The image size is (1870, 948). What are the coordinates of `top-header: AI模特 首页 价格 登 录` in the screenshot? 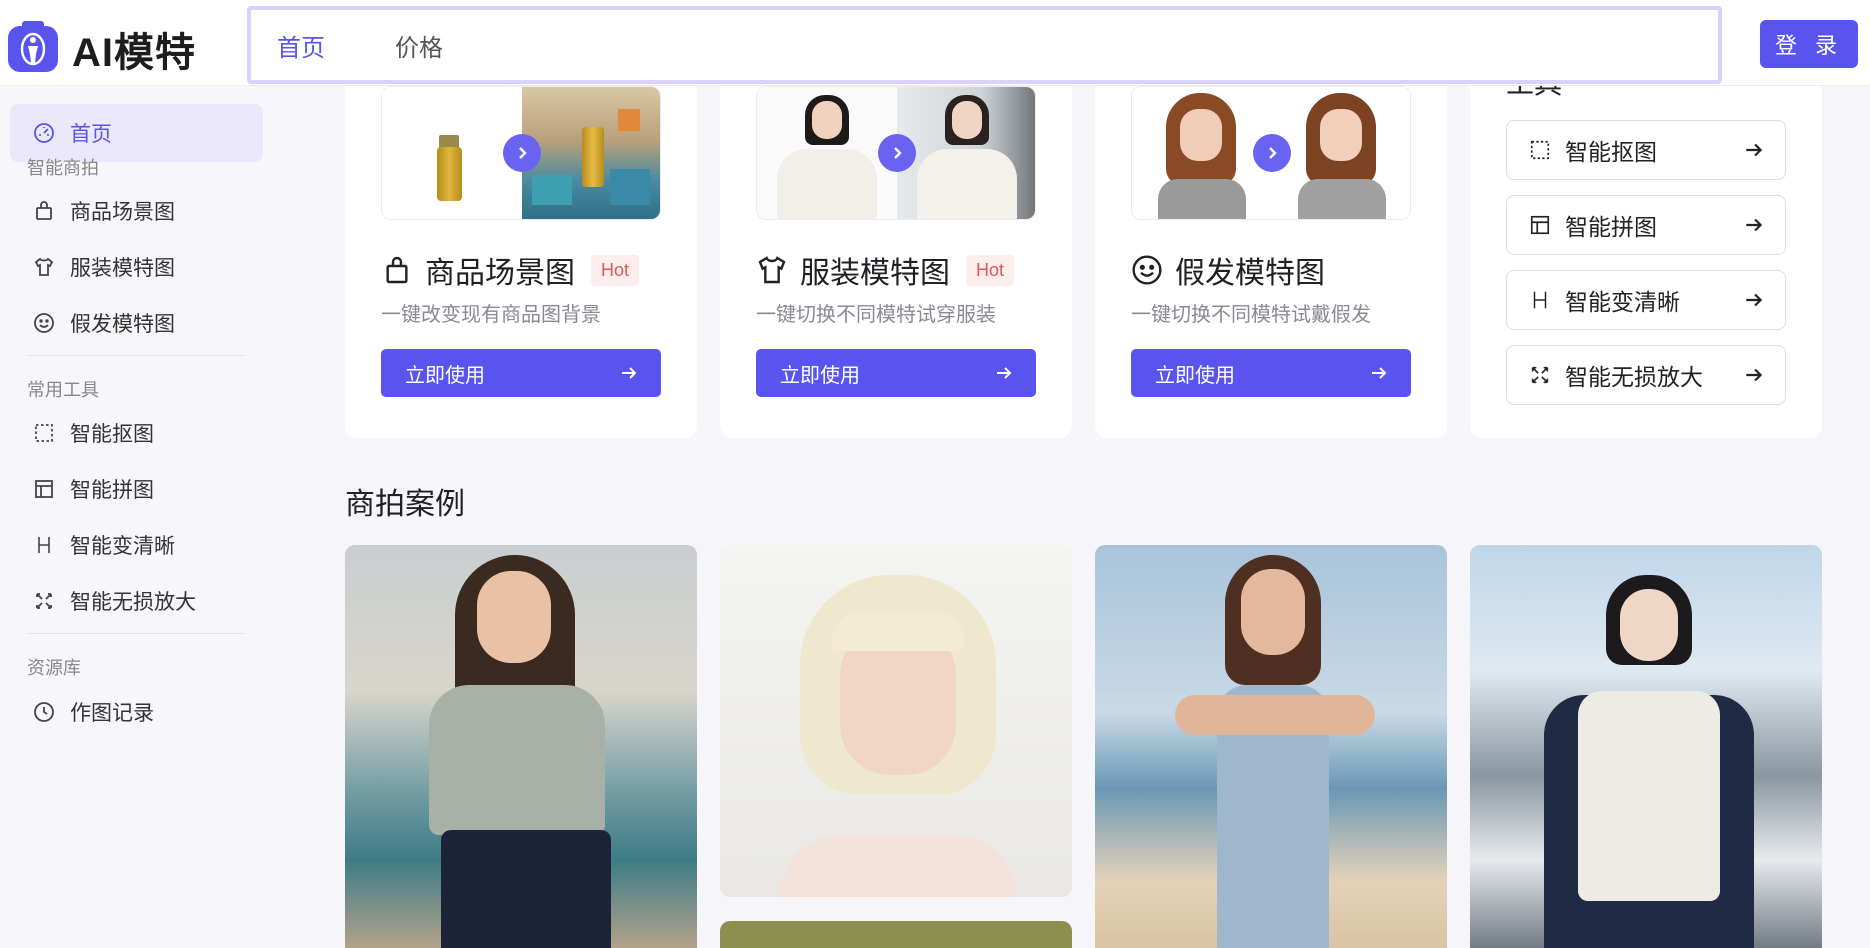 It's located at (935, 43).